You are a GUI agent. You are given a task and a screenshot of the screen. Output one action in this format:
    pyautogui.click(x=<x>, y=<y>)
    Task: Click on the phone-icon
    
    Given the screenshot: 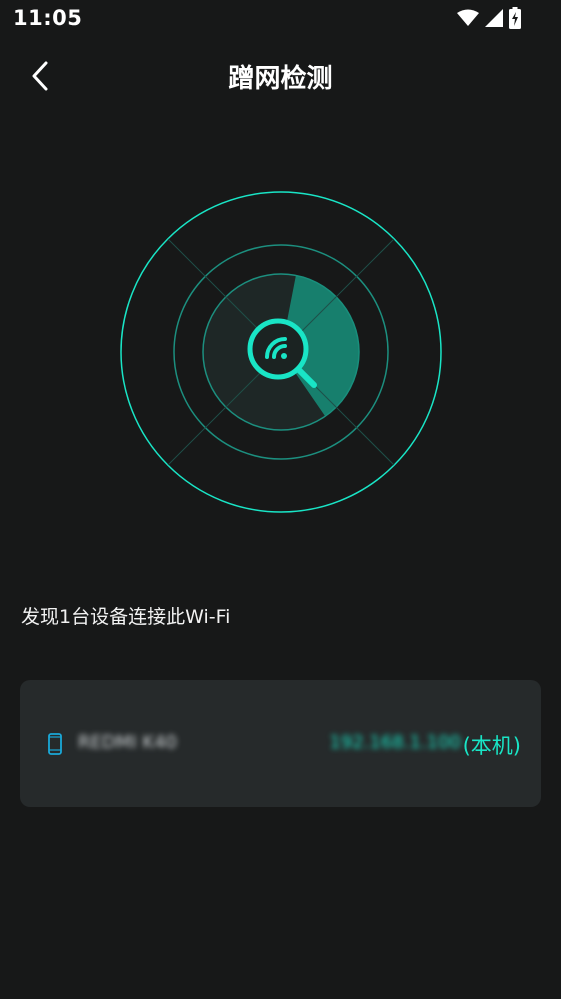 What is the action you would take?
    pyautogui.click(x=55, y=744)
    